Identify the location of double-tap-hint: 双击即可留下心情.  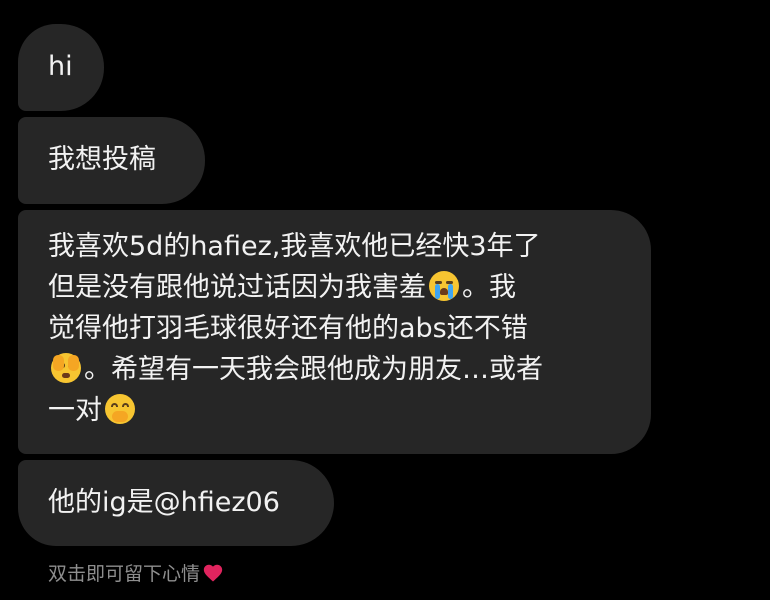
(136, 574).